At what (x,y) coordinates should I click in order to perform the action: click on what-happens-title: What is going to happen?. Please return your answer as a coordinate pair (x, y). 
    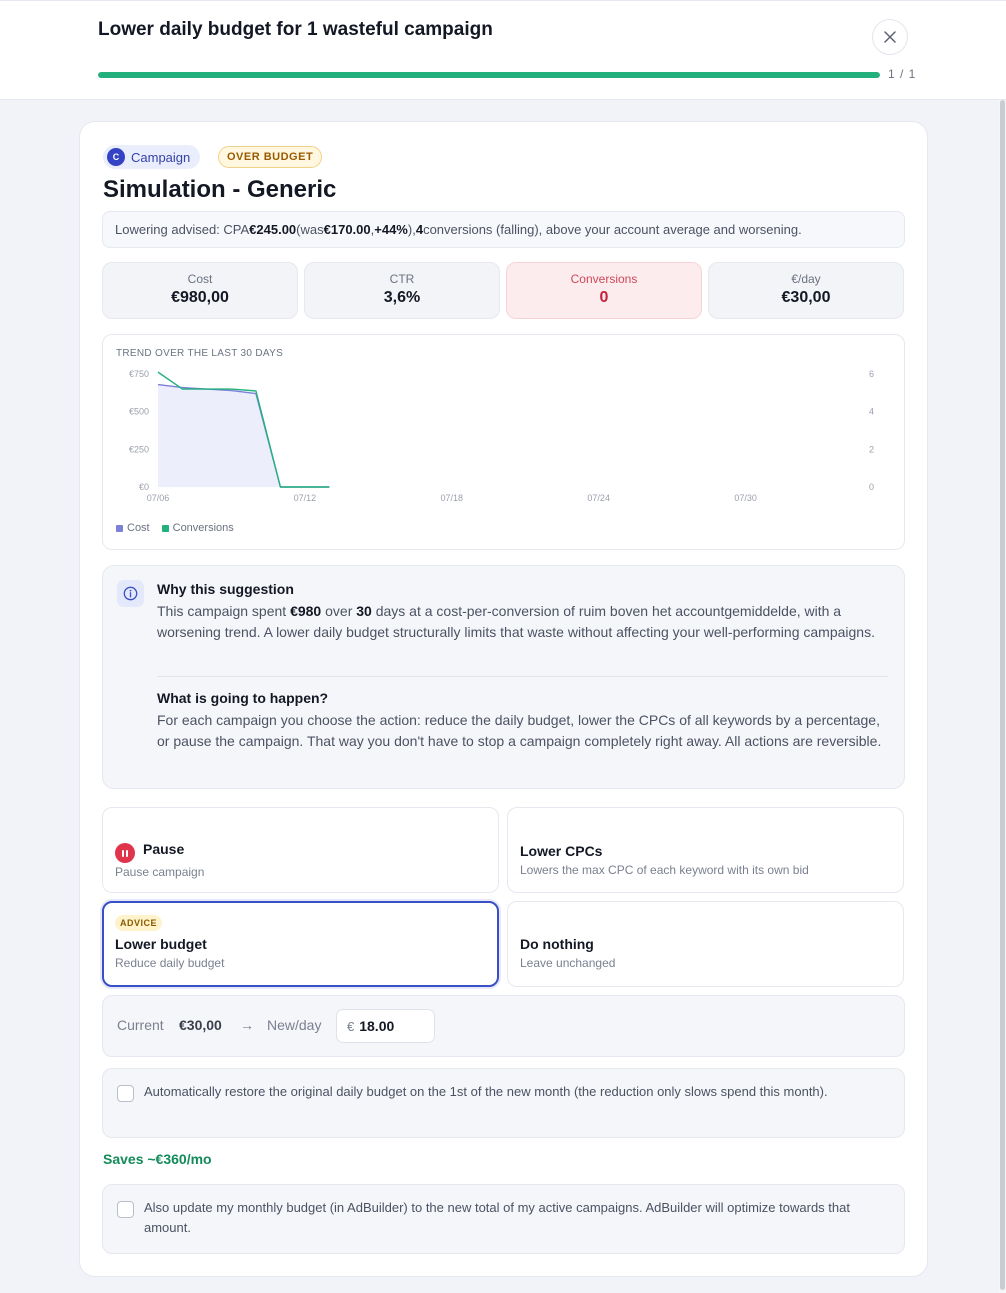
    Looking at the image, I should click on (243, 698).